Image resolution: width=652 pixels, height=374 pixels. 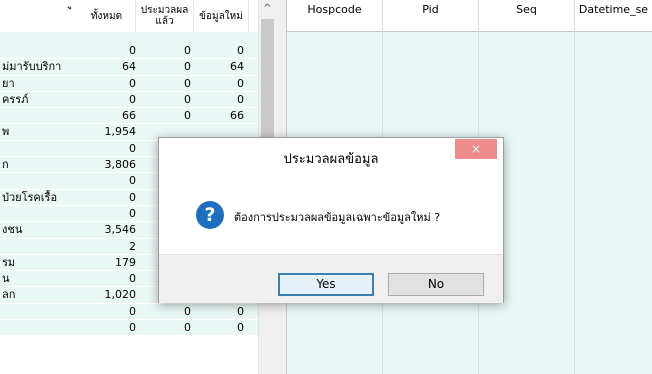 I want to click on detail-grid-header: Hospcode Pid Seq Datetime_se, so click(x=469, y=16).